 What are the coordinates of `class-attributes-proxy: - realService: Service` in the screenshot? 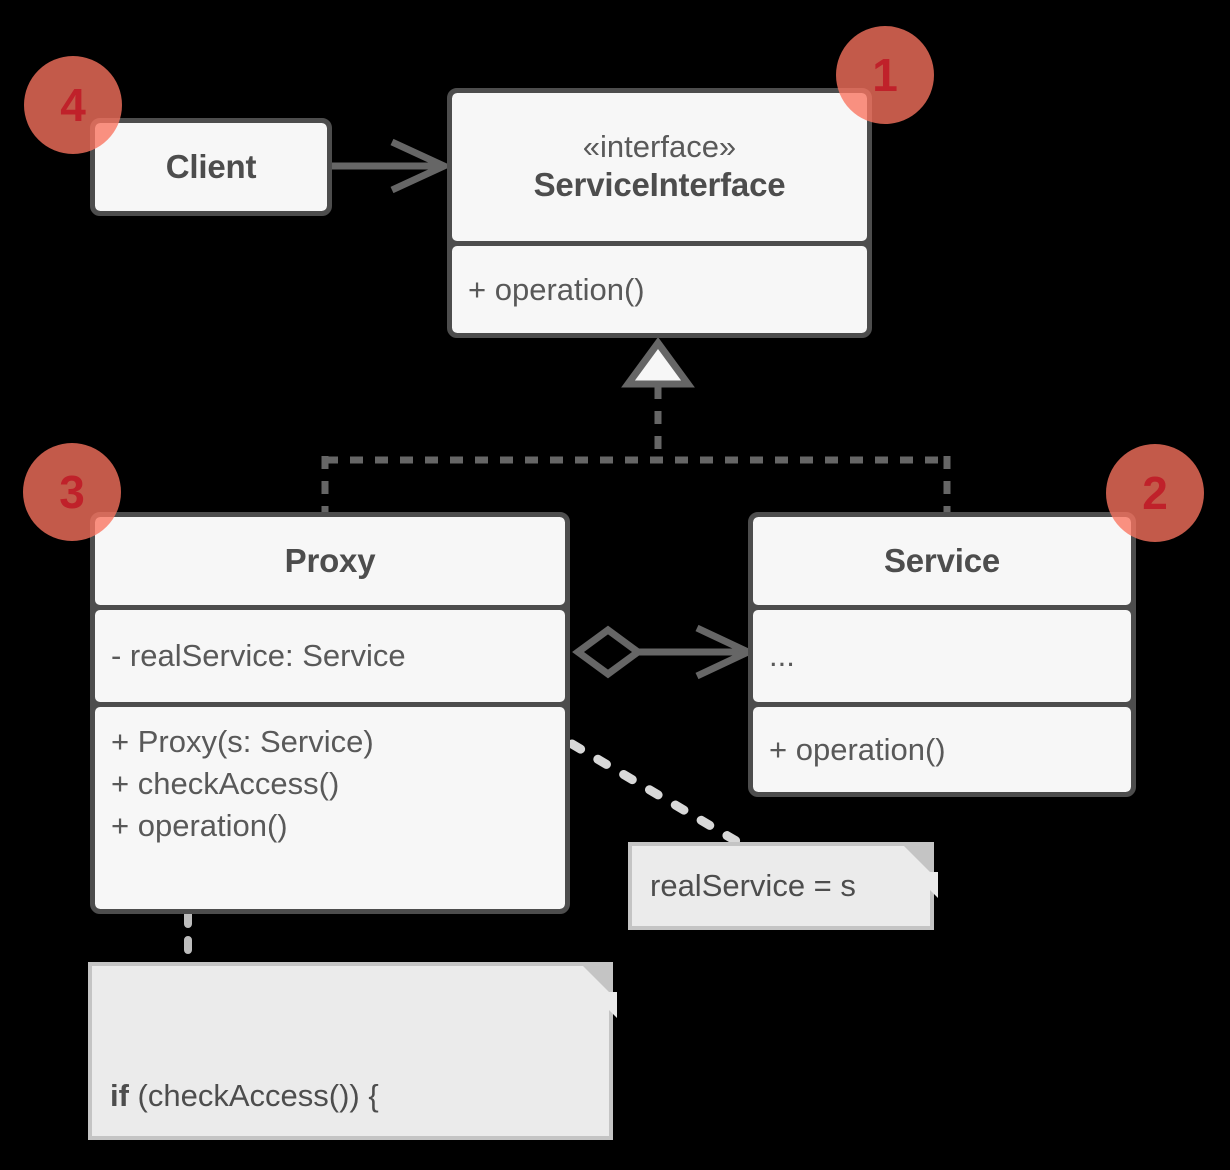 It's located at (330, 656).